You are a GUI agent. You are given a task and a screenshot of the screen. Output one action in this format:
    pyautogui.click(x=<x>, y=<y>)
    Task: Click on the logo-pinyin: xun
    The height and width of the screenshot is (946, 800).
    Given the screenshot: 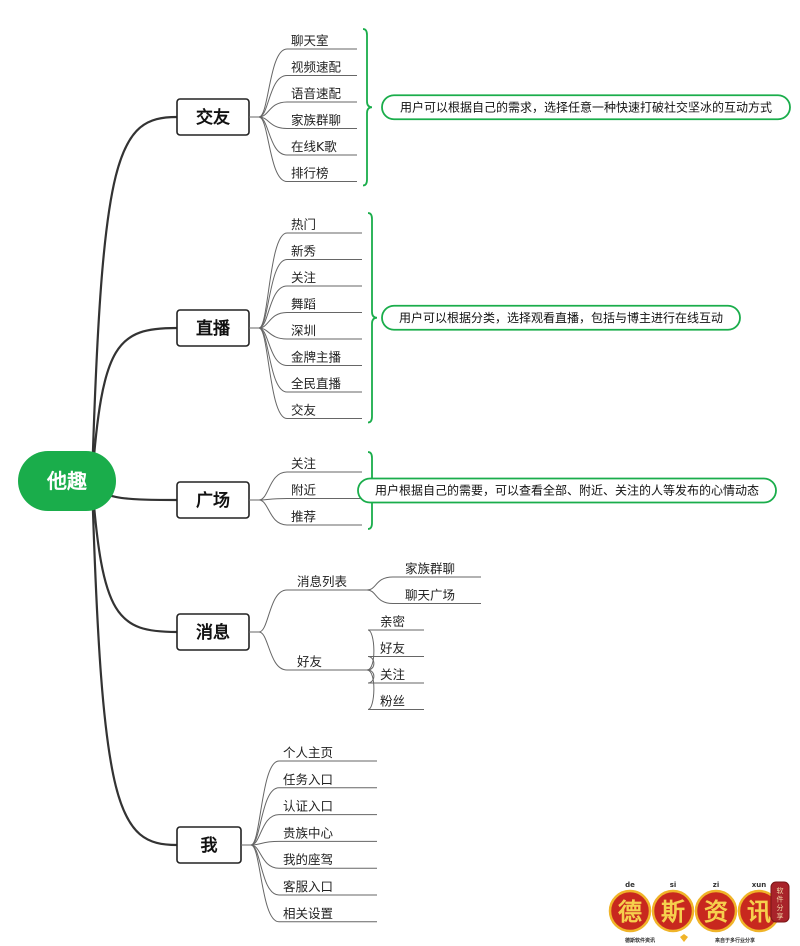 What is the action you would take?
    pyautogui.click(x=759, y=885)
    